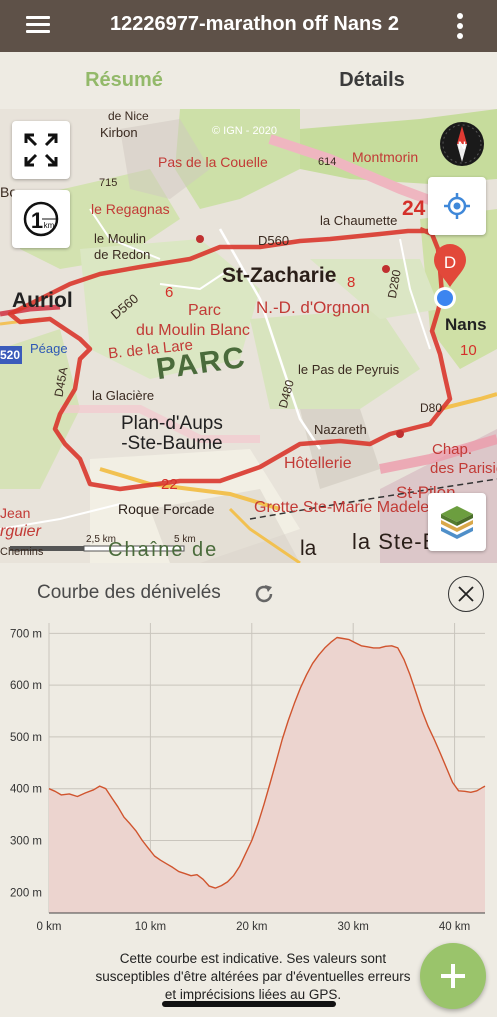 This screenshot has width=497, height=1017. Describe the element at coordinates (37, 220) in the screenshot. I see `svg-text: 1` at that location.